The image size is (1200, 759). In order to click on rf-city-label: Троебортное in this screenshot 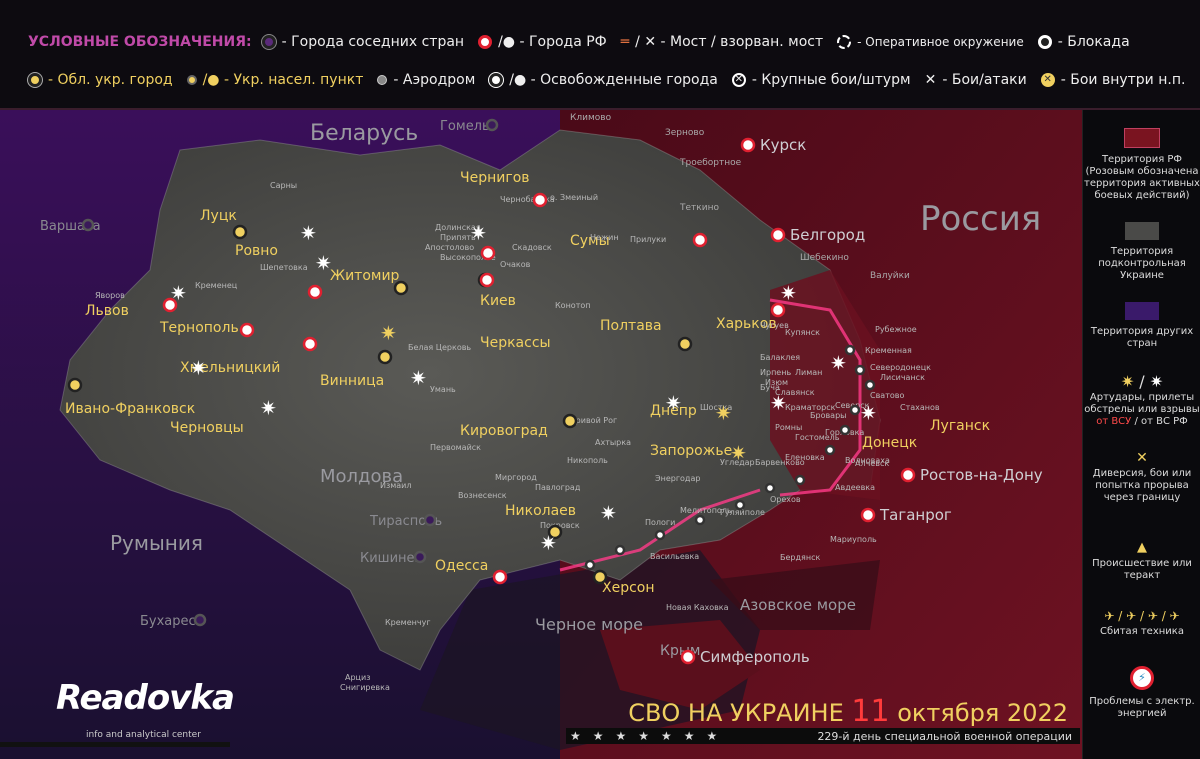, I will do `click(710, 163)`.